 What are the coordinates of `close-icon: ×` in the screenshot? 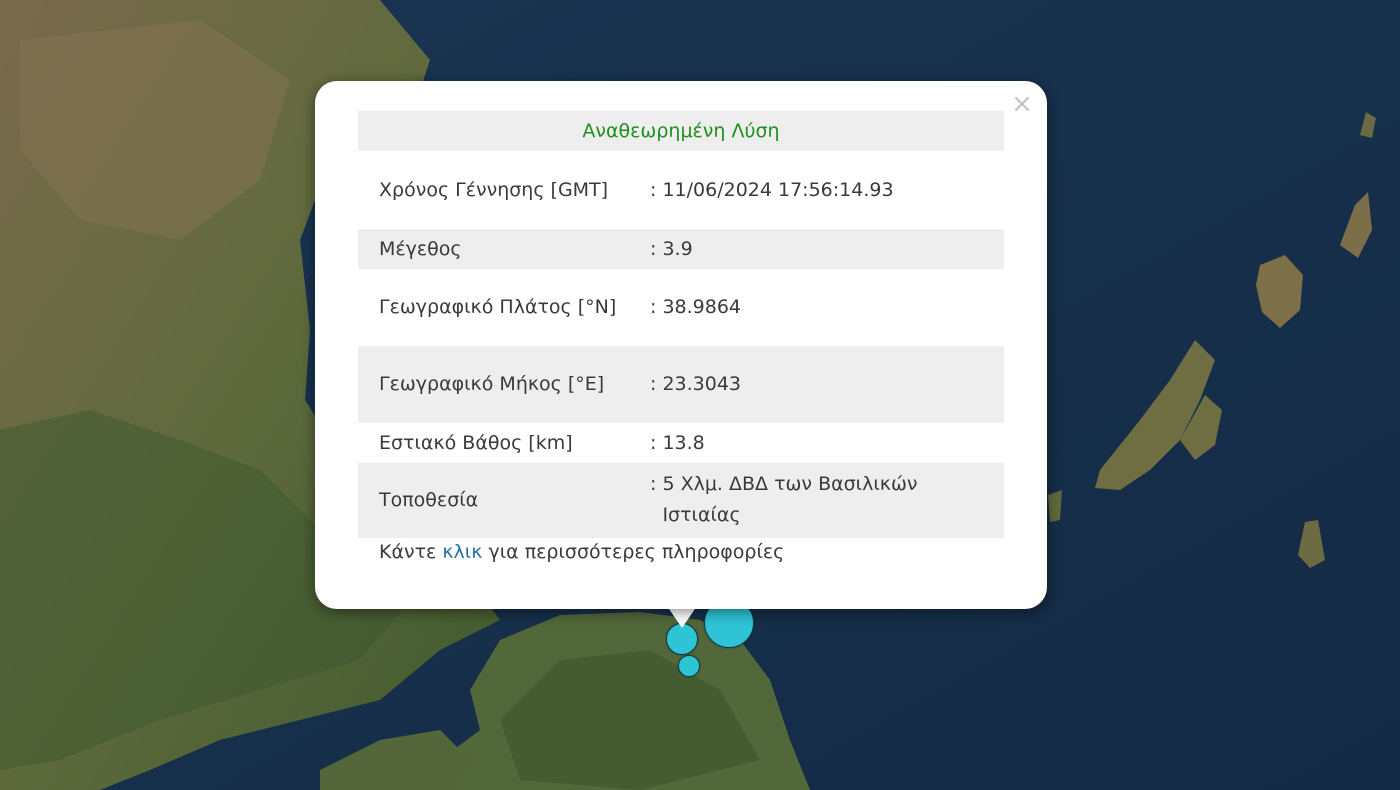 It's located at (1022, 104).